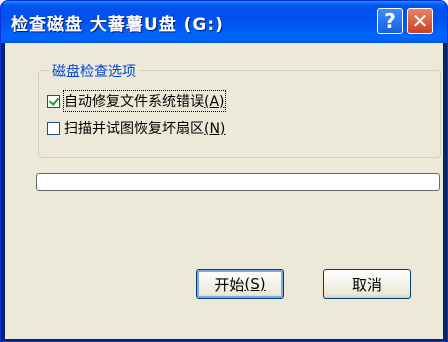 The width and height of the screenshot is (448, 342). I want to click on help-icon: ?, so click(390, 21).